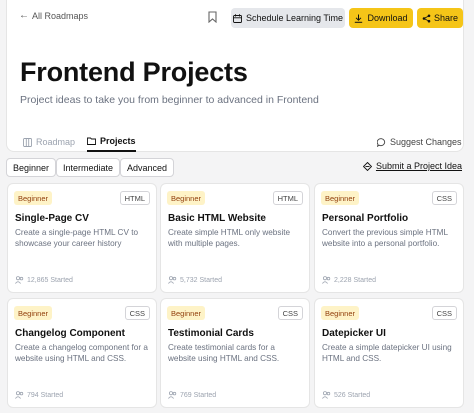  I want to click on project-title: Testimonial Cards, so click(211, 333).